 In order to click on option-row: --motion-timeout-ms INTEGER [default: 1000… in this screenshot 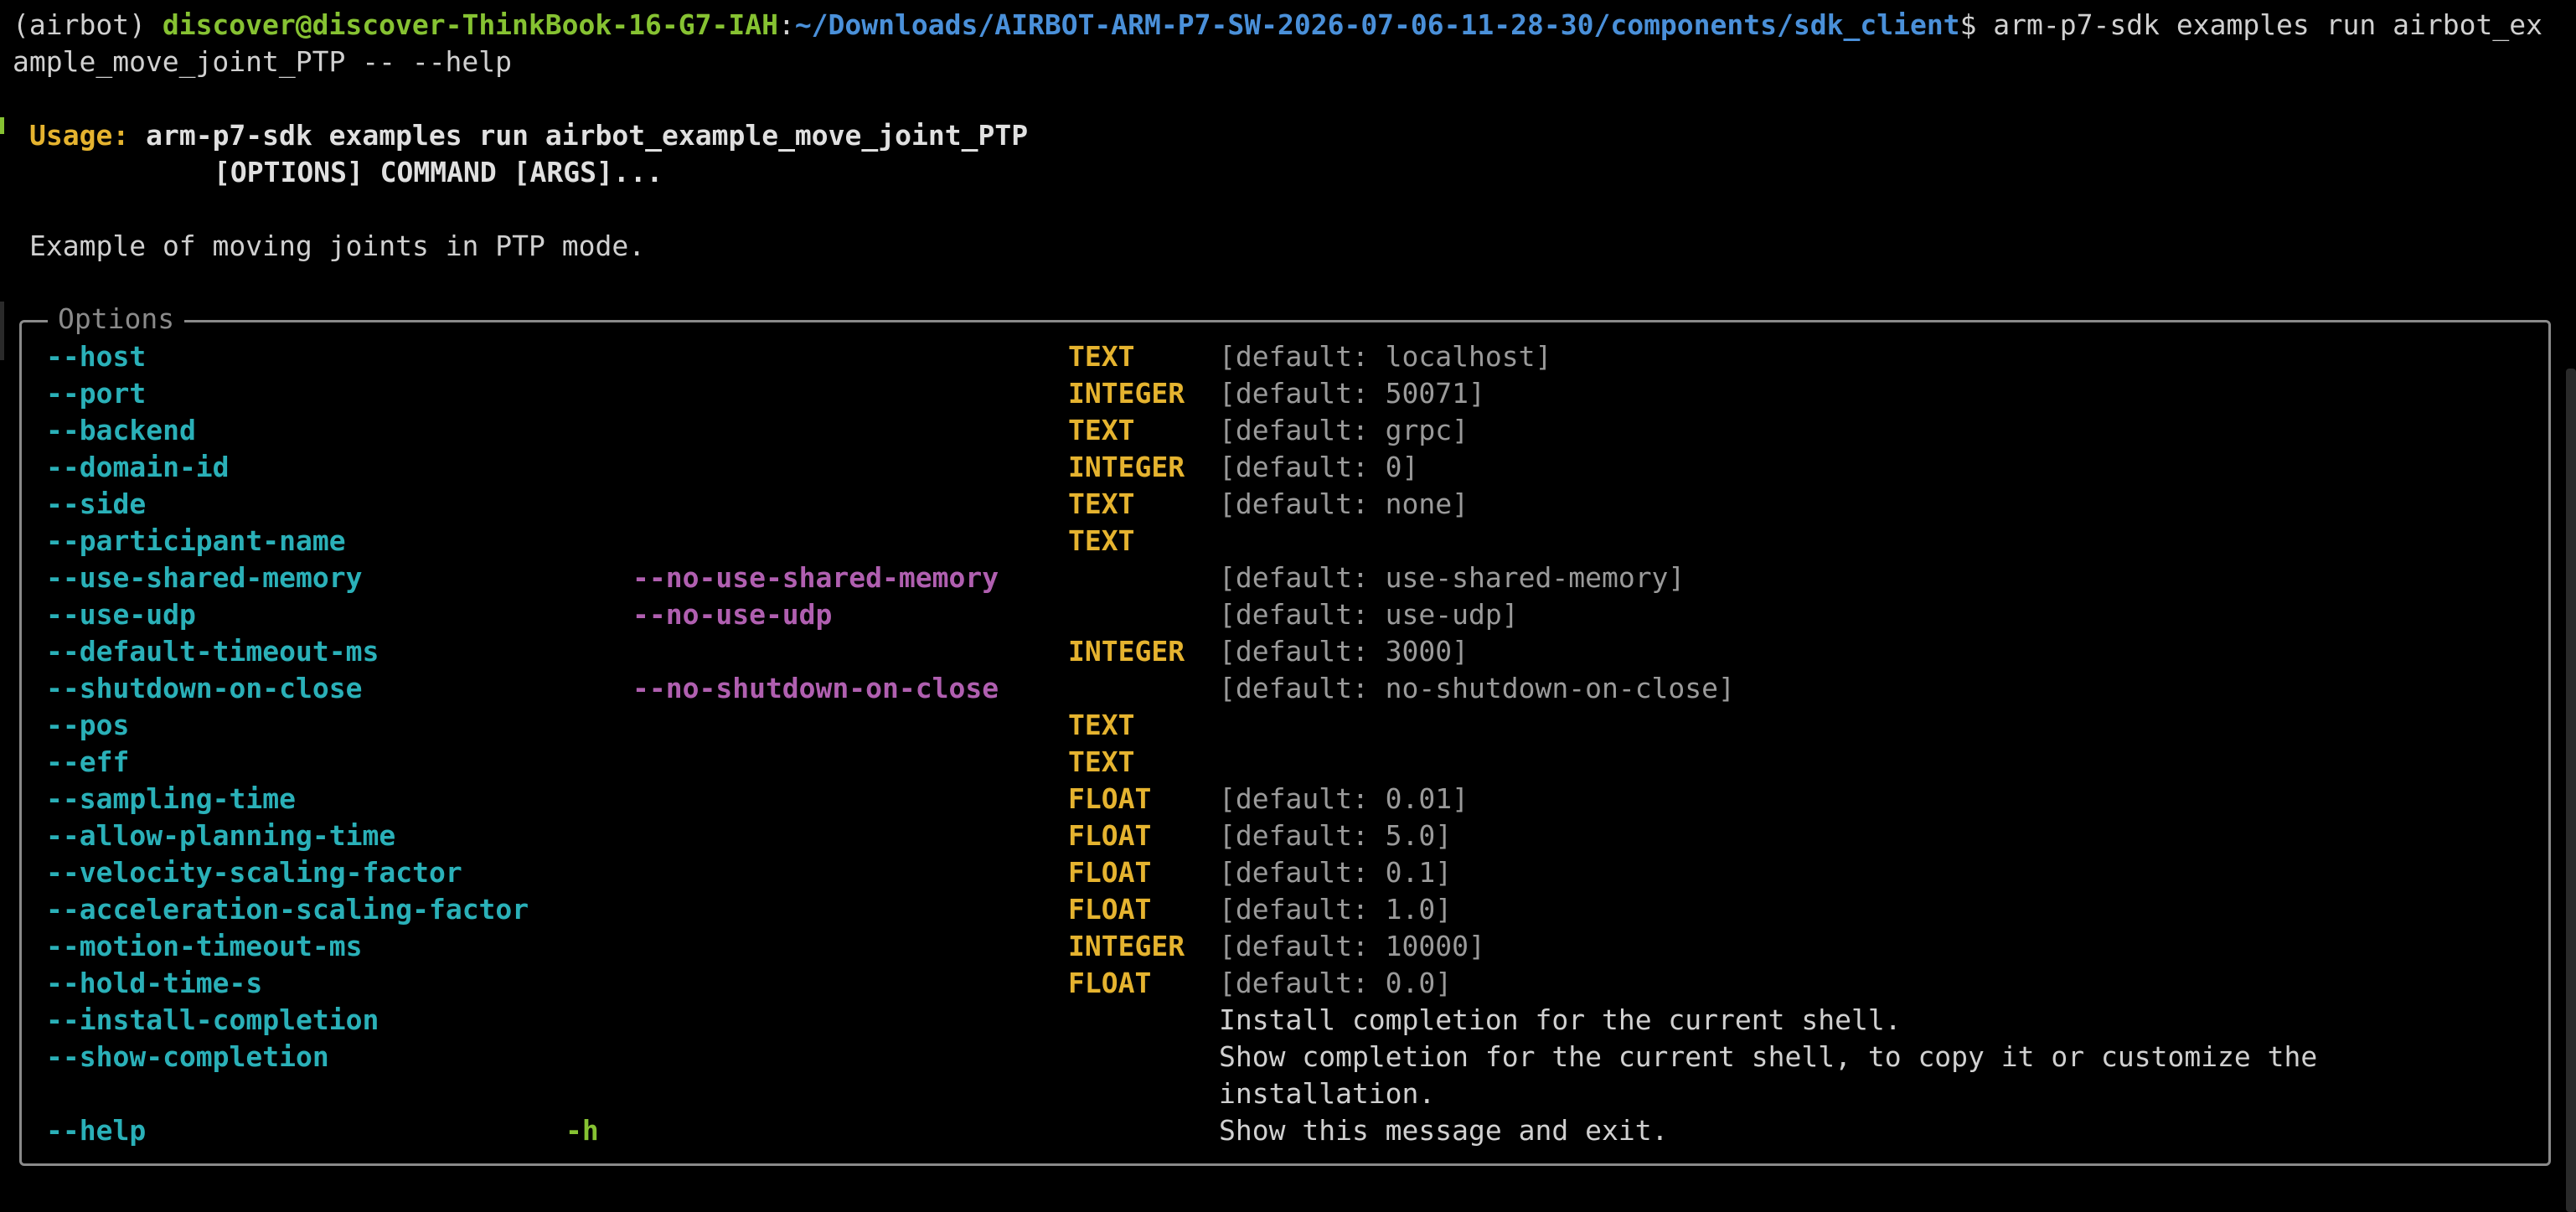, I will do `click(1288, 946)`.